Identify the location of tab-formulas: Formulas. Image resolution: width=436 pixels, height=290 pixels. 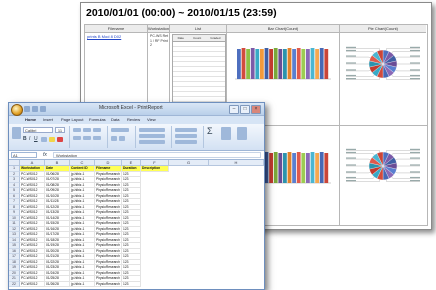
(97, 119).